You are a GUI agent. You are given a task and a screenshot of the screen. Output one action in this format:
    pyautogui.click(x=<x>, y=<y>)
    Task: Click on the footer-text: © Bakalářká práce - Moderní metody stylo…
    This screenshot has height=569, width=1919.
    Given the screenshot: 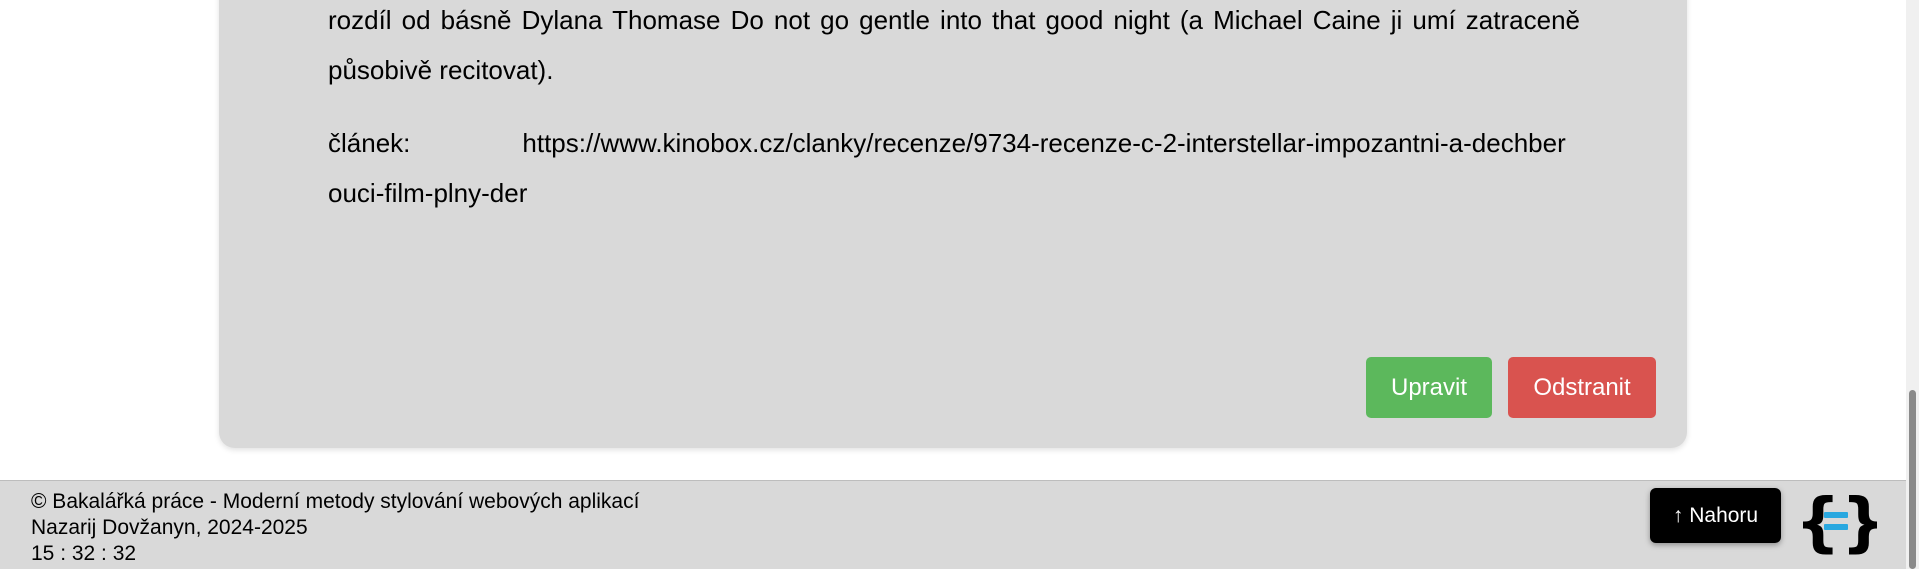 What is the action you would take?
    pyautogui.click(x=335, y=528)
    